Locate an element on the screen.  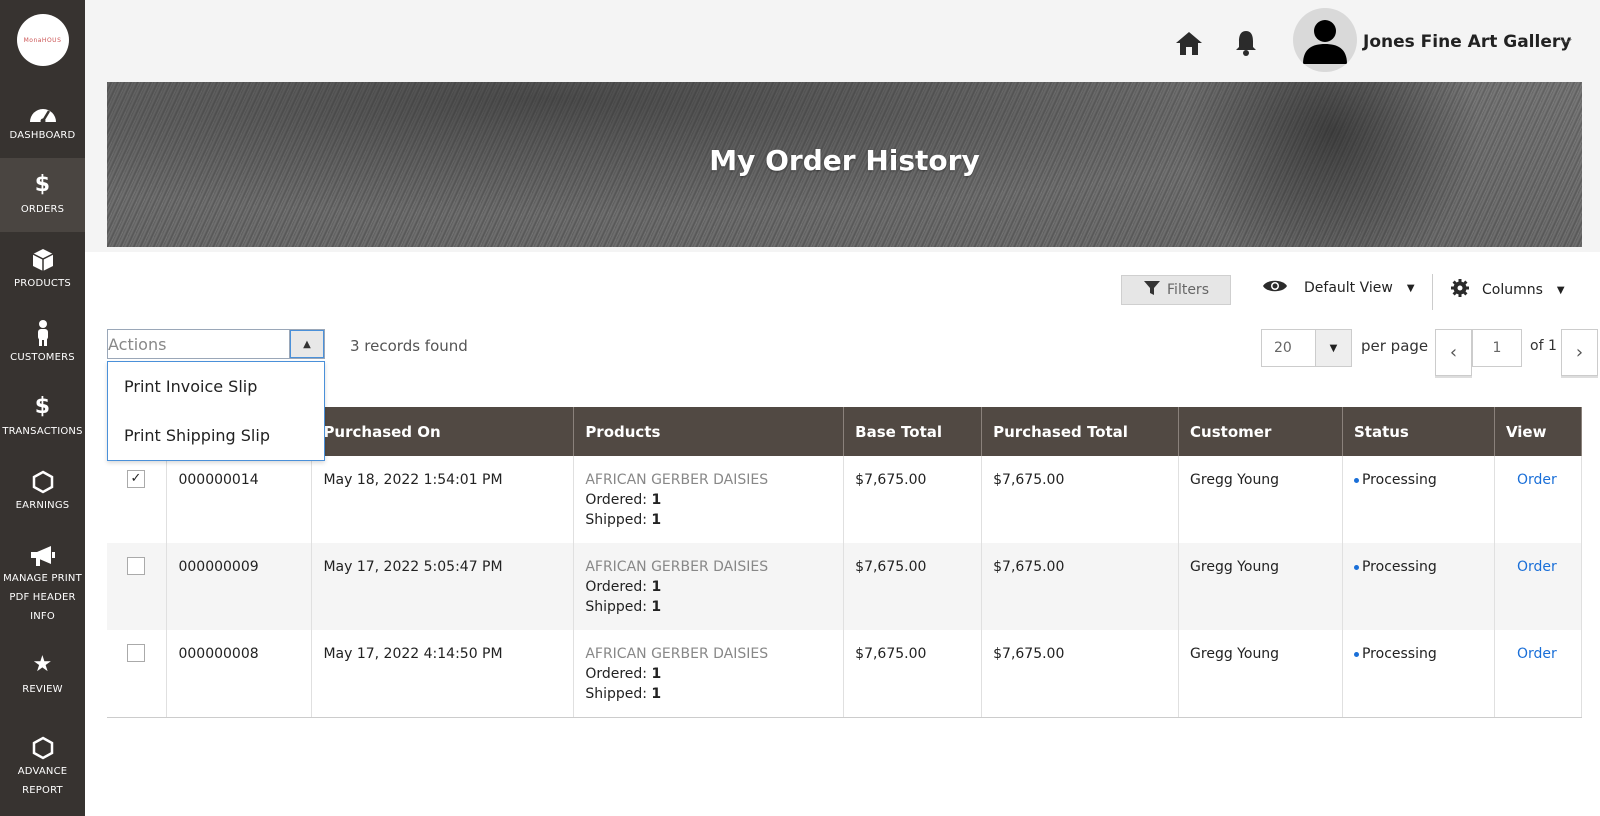
home-icon is located at coordinates (1189, 43).